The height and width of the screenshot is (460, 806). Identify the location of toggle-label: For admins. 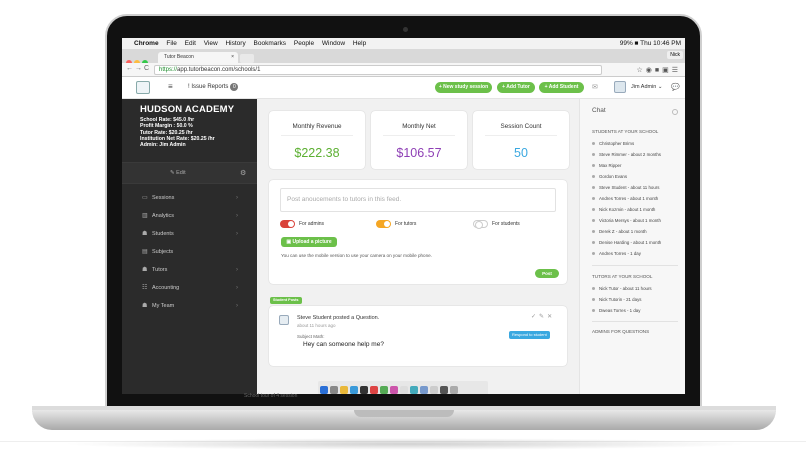
(312, 224).